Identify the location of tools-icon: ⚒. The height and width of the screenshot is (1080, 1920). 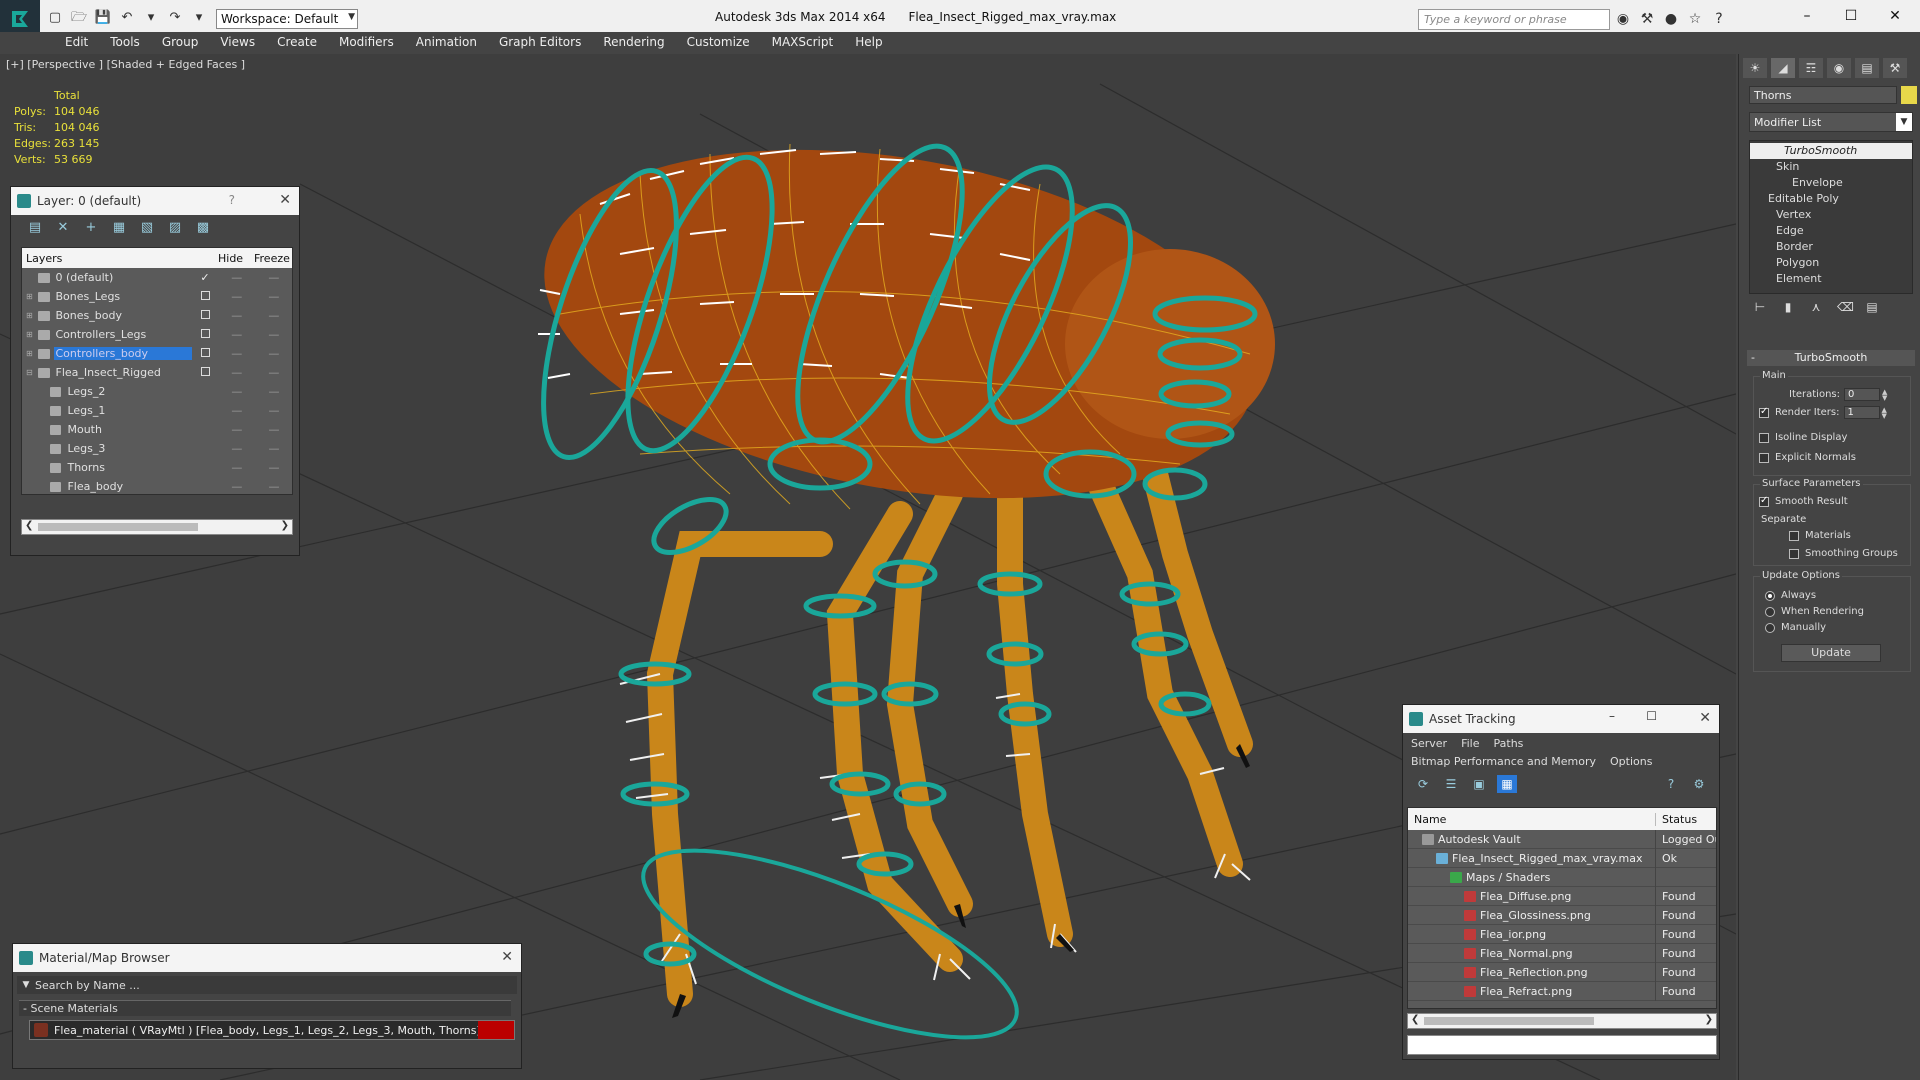
(1647, 19).